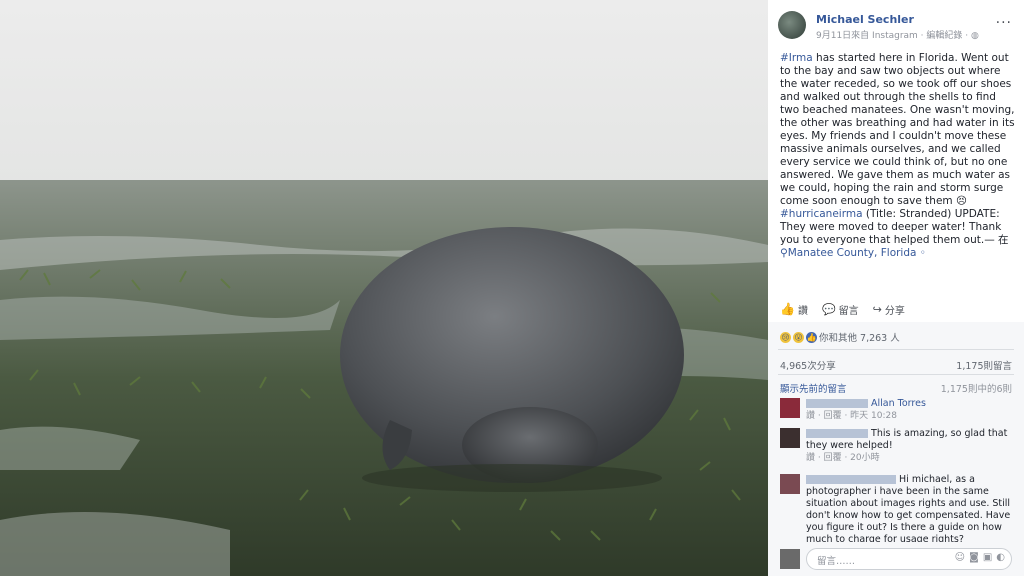 This screenshot has width=1024, height=576. Describe the element at coordinates (865, 19) in the screenshot. I see `author-name: Michael Sechler` at that location.